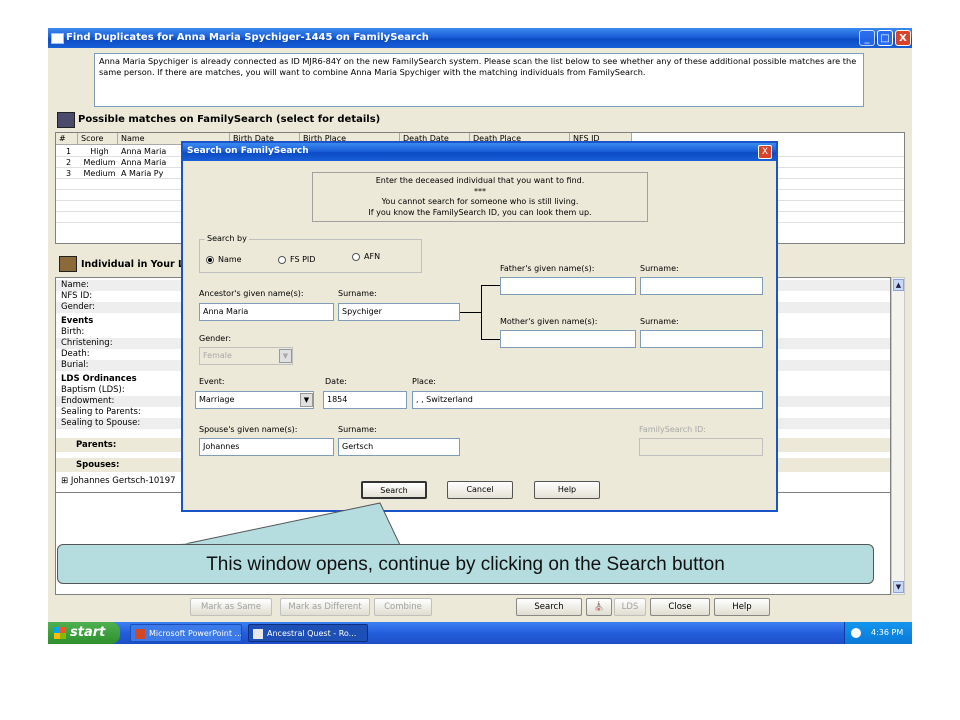 This screenshot has height=720, width=960. I want to click on event-label: Event:, so click(212, 381).